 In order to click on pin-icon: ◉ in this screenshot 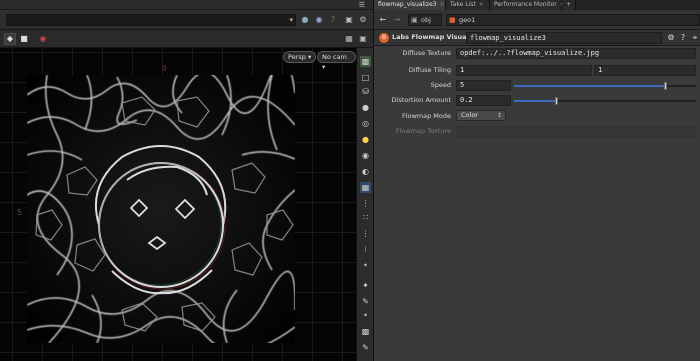, I will do `click(319, 20)`.